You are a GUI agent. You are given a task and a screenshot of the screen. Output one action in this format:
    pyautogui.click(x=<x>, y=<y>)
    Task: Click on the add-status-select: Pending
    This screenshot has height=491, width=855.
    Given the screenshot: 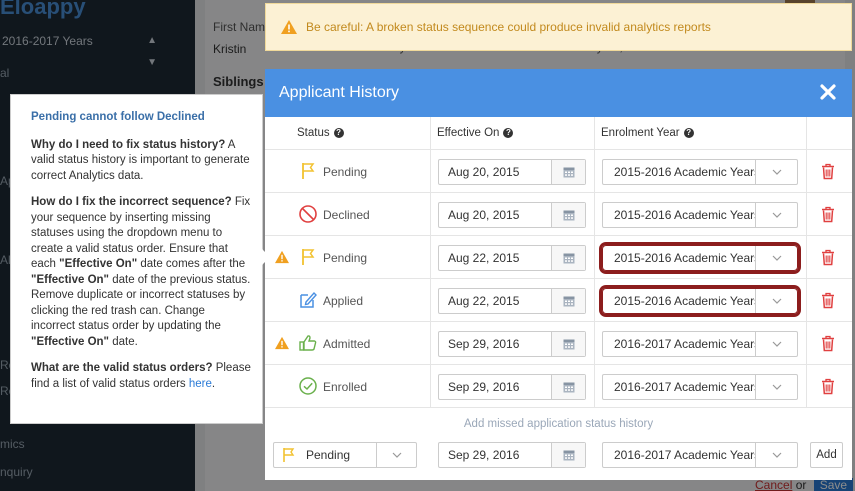 What is the action you would take?
    pyautogui.click(x=345, y=455)
    